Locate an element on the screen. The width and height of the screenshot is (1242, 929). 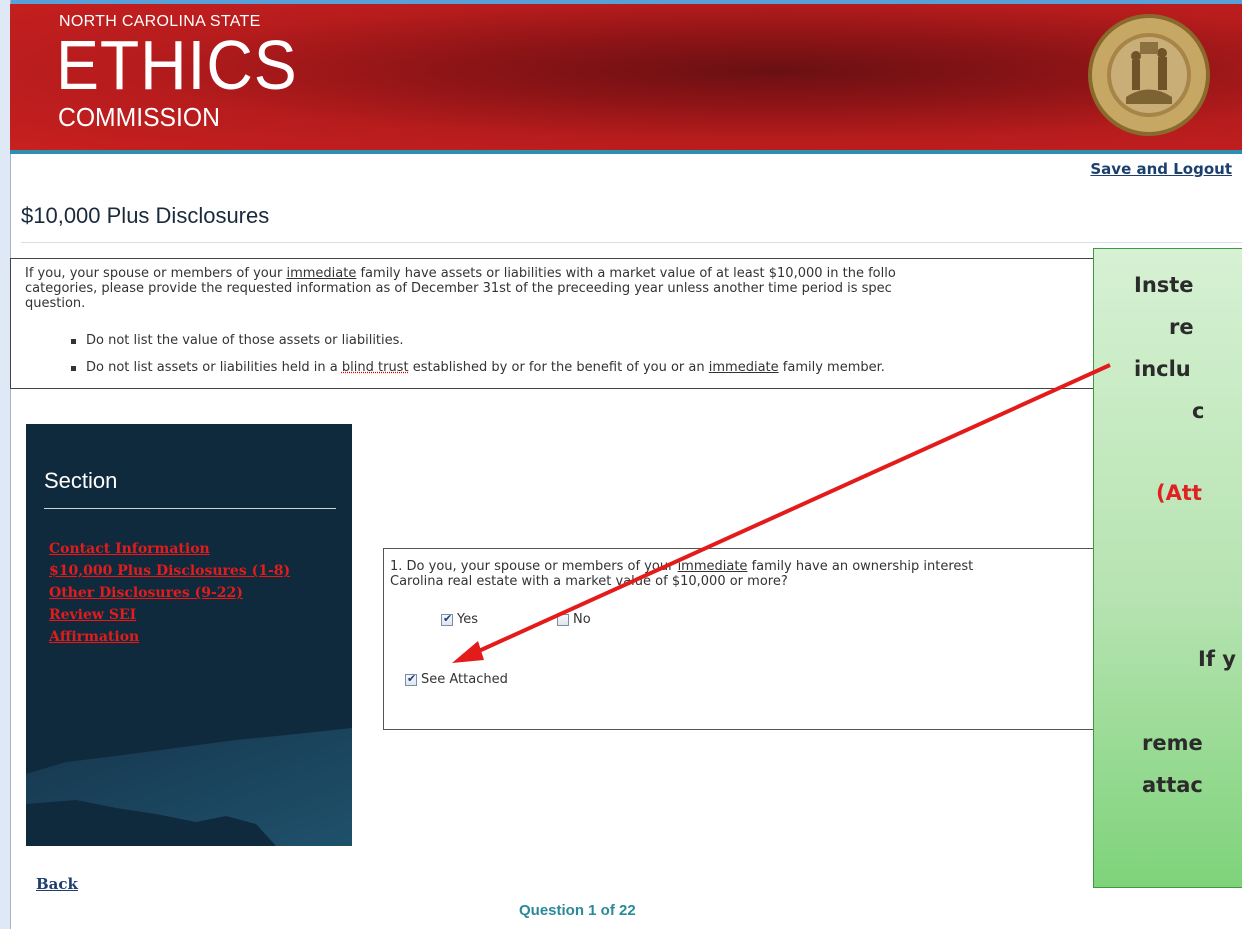
callout-text: re is located at coordinates (1181, 327).